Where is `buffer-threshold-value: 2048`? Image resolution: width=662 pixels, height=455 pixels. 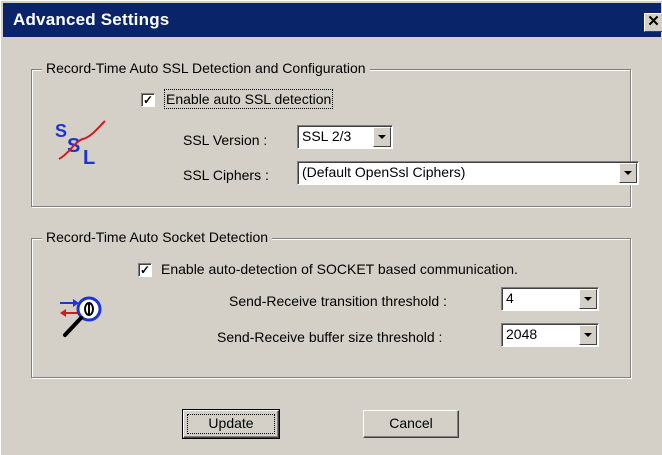 buffer-threshold-value: 2048 is located at coordinates (522, 334).